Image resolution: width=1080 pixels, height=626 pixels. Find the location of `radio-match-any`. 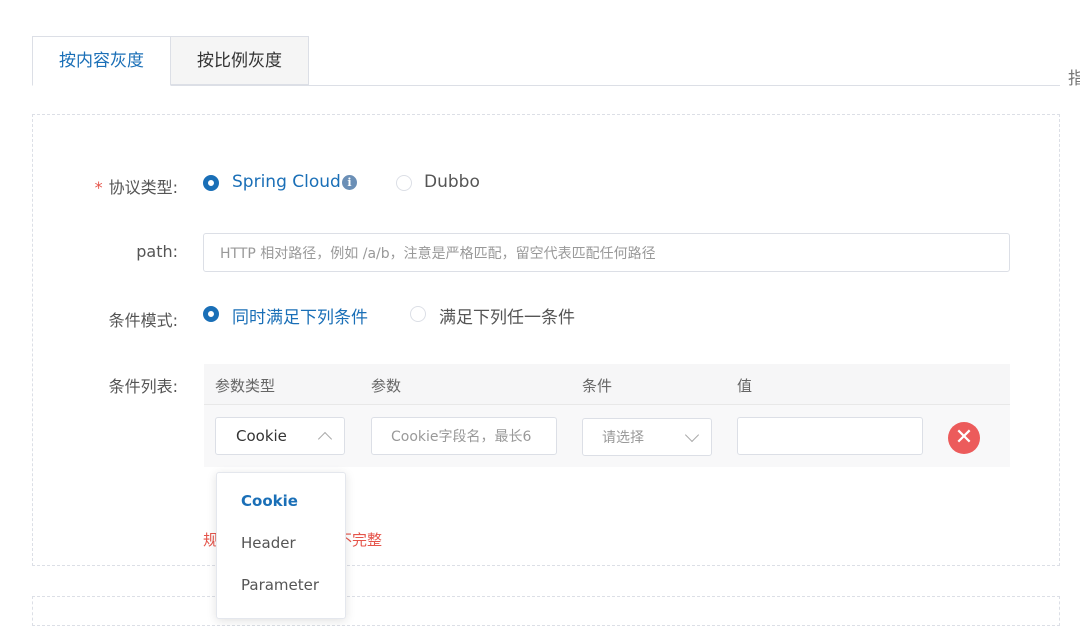

radio-match-any is located at coordinates (418, 314).